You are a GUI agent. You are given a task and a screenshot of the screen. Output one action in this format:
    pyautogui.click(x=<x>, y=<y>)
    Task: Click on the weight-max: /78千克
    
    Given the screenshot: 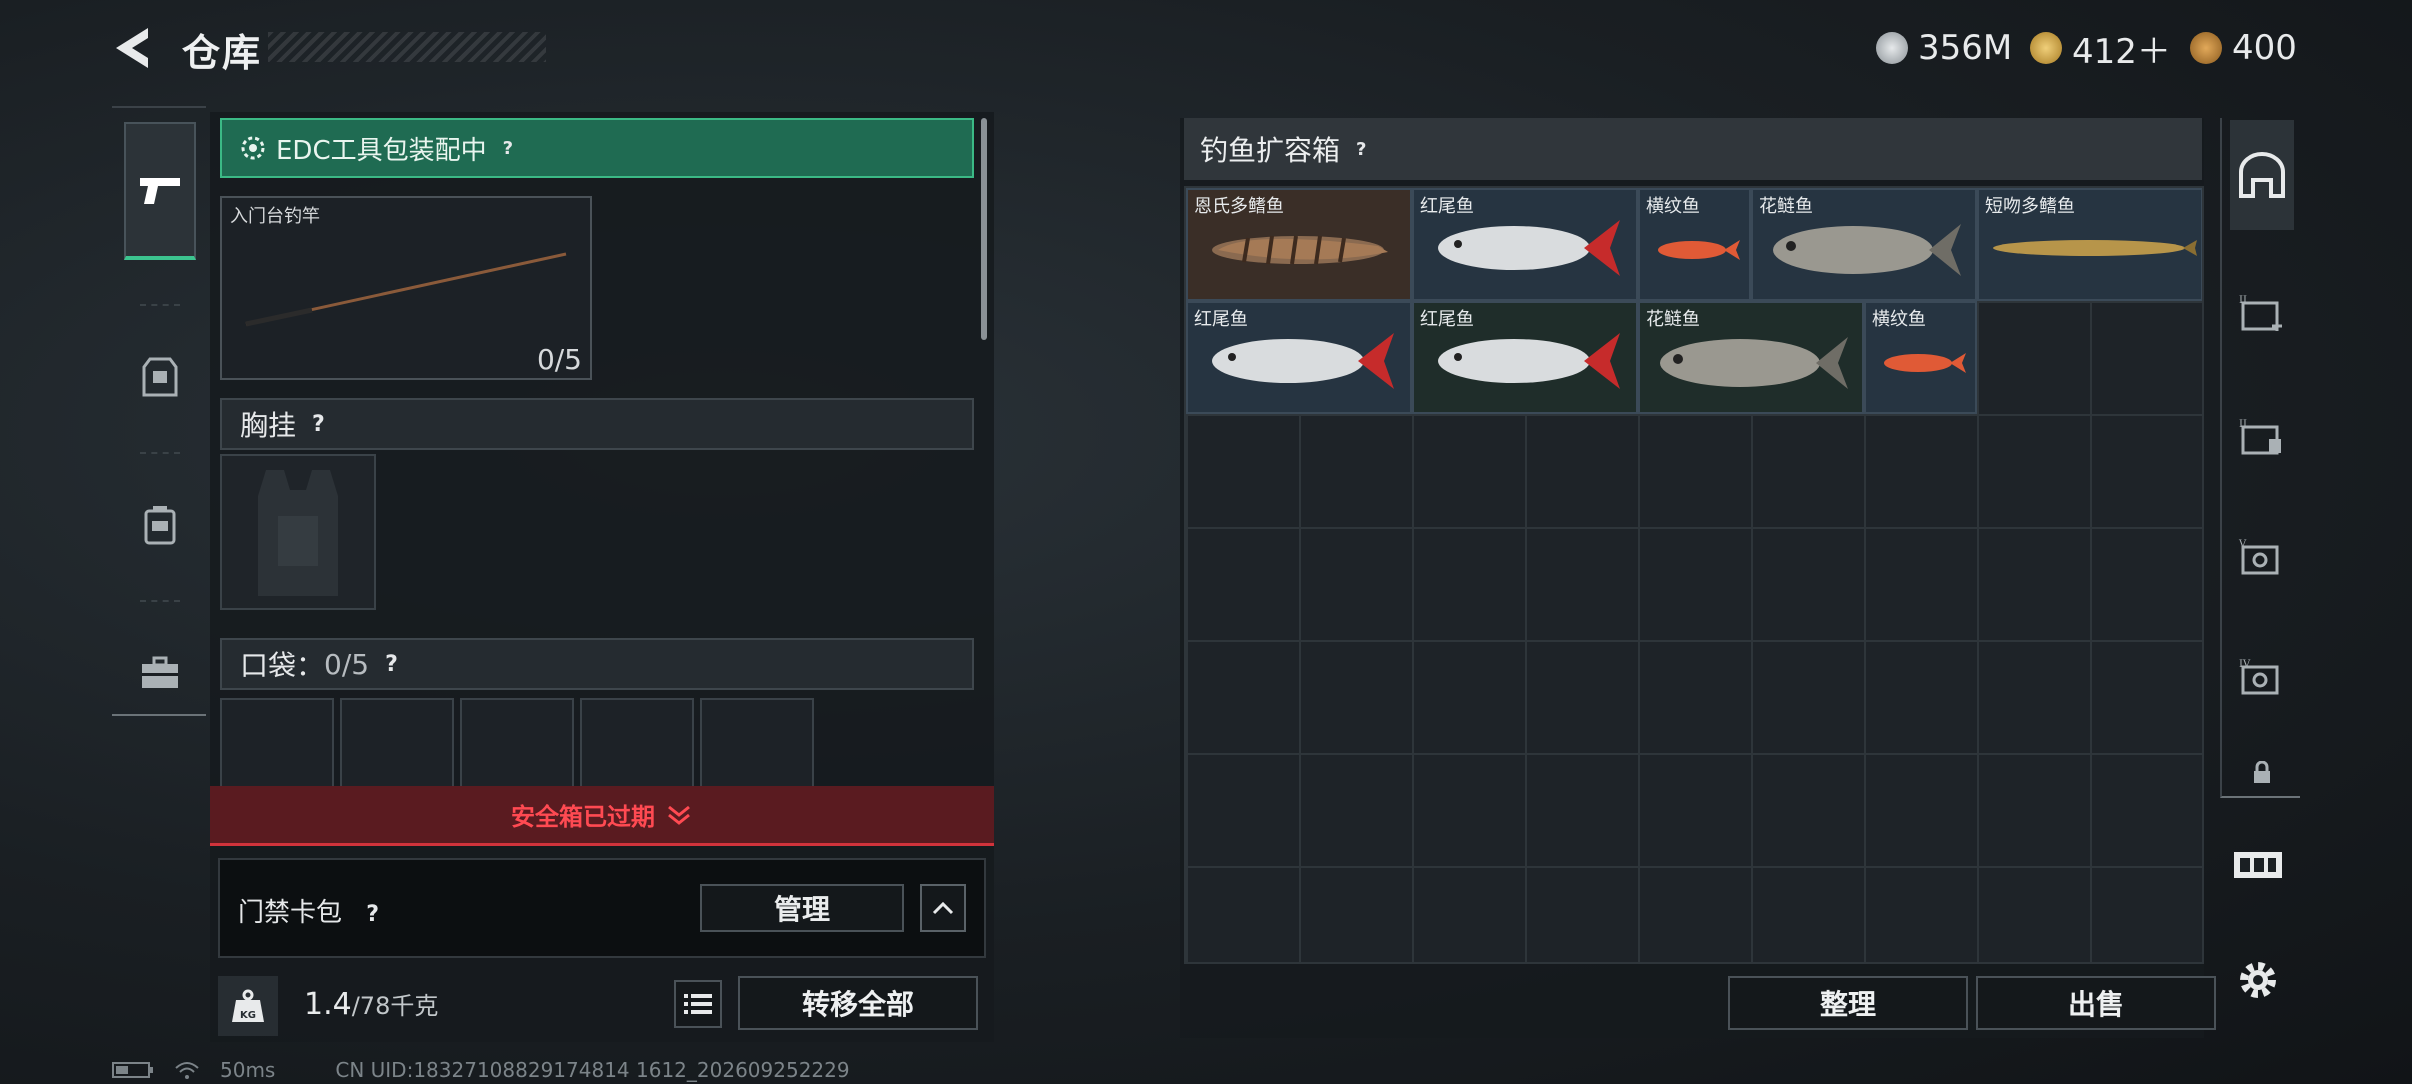 What is the action you would take?
    pyautogui.click(x=395, y=1006)
    